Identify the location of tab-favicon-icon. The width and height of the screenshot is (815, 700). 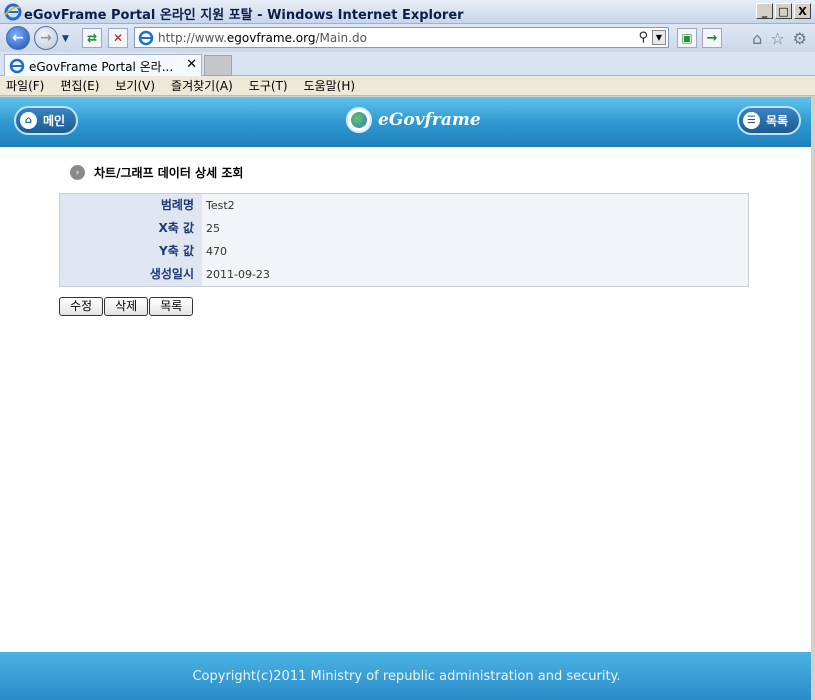
(17, 66).